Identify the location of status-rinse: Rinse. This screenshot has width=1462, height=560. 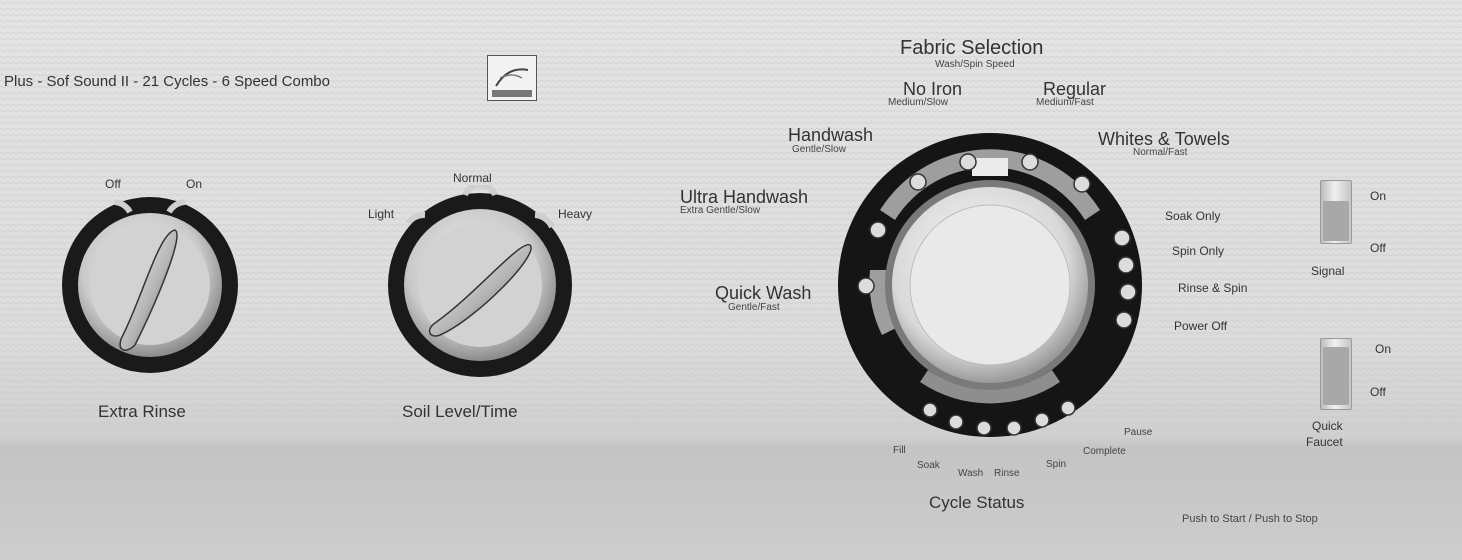
(1007, 473).